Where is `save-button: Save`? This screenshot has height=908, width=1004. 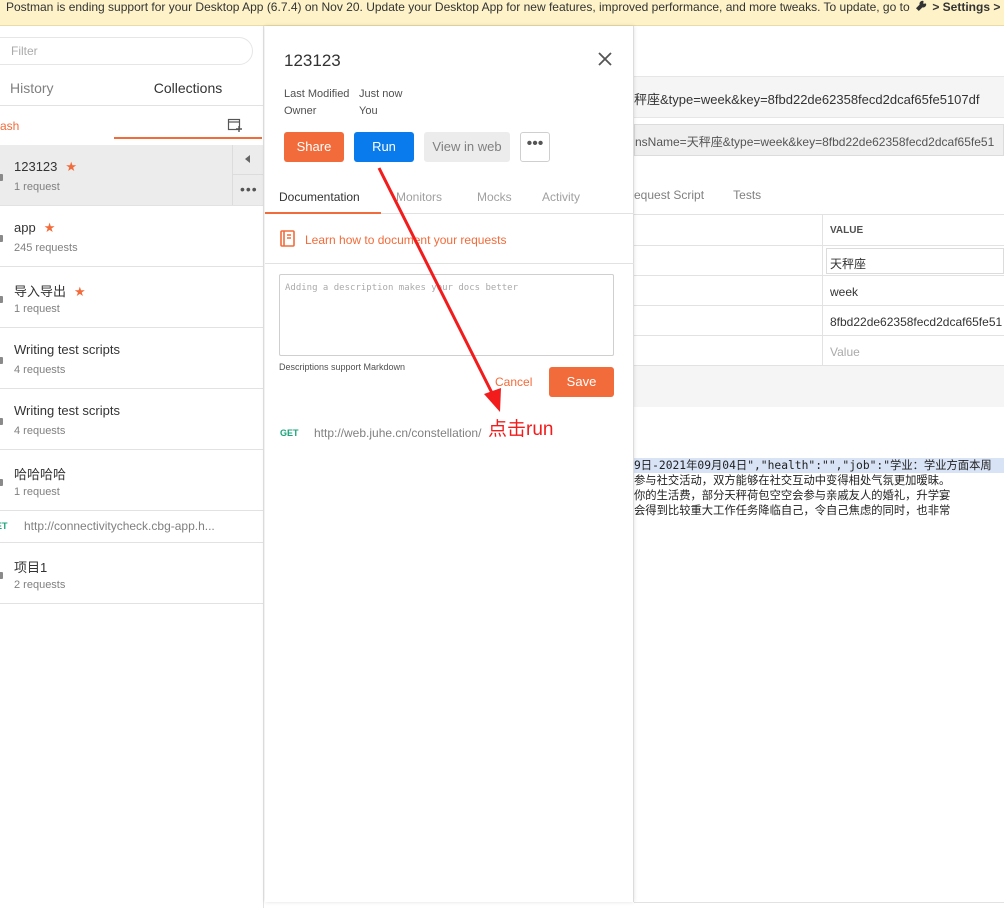 save-button: Save is located at coordinates (581, 382).